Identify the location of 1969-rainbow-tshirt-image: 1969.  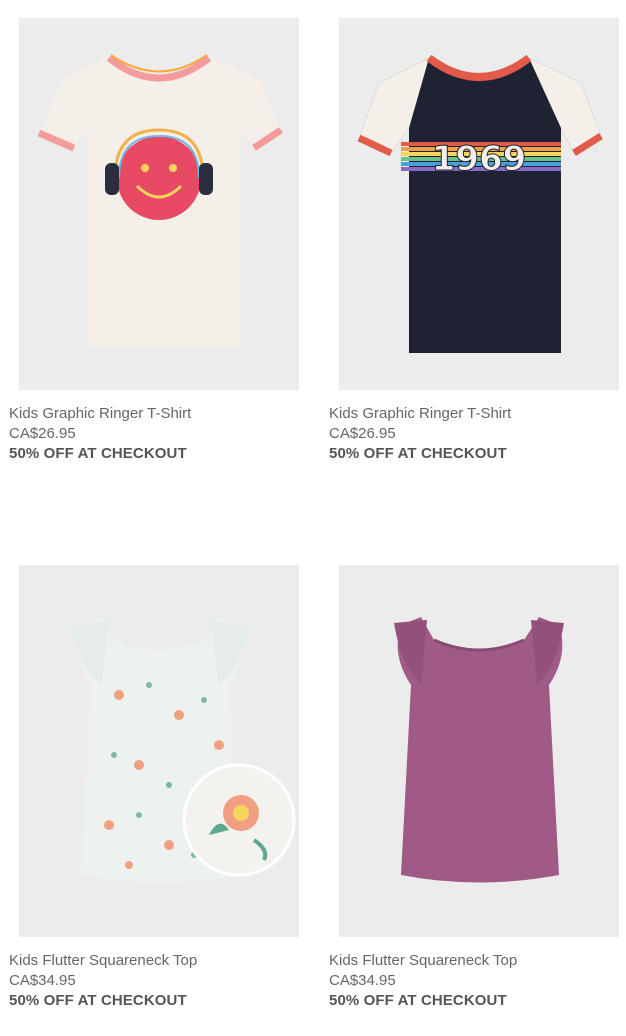
(480, 203).